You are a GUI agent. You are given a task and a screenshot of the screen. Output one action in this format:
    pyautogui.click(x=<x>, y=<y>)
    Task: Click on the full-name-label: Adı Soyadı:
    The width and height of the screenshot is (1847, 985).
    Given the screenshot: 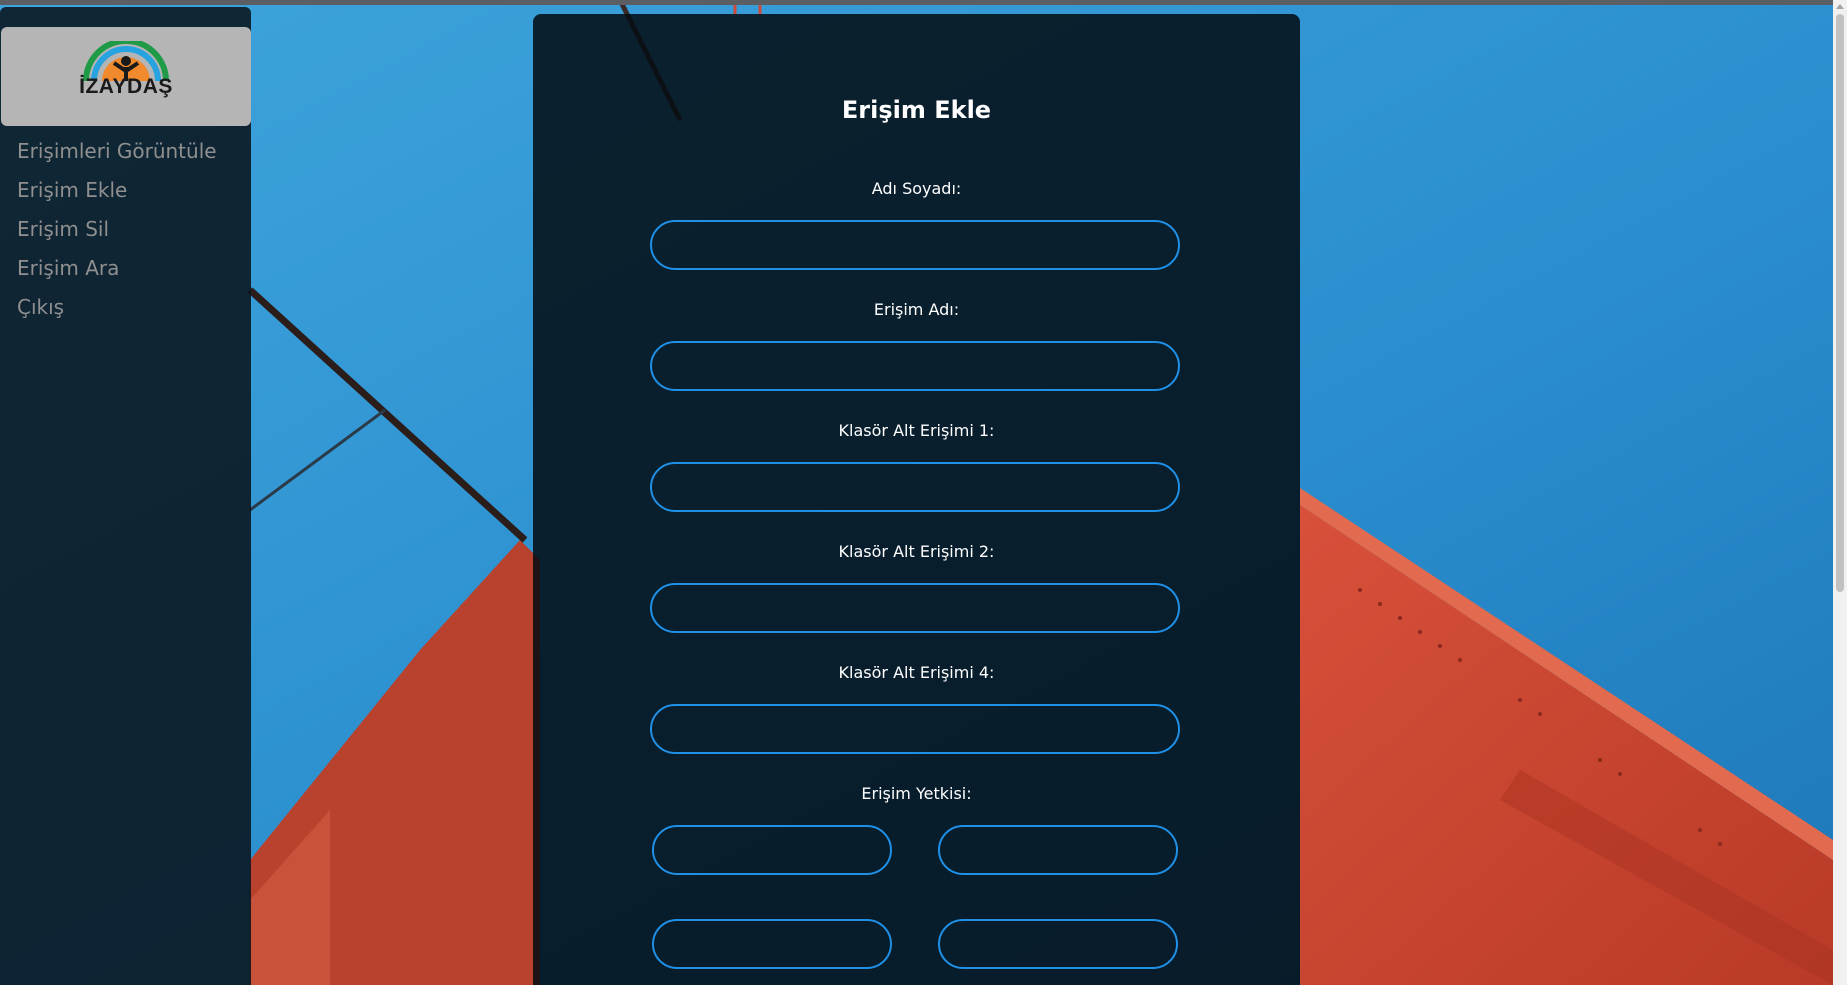 What is the action you would take?
    pyautogui.click(x=916, y=188)
    